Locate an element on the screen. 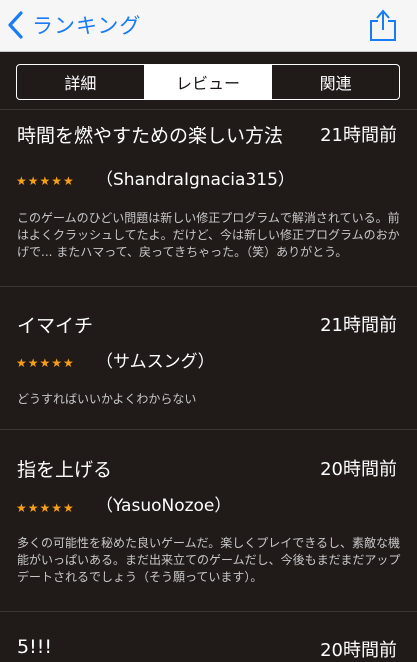  tab-reviews: レビュー is located at coordinates (208, 82).